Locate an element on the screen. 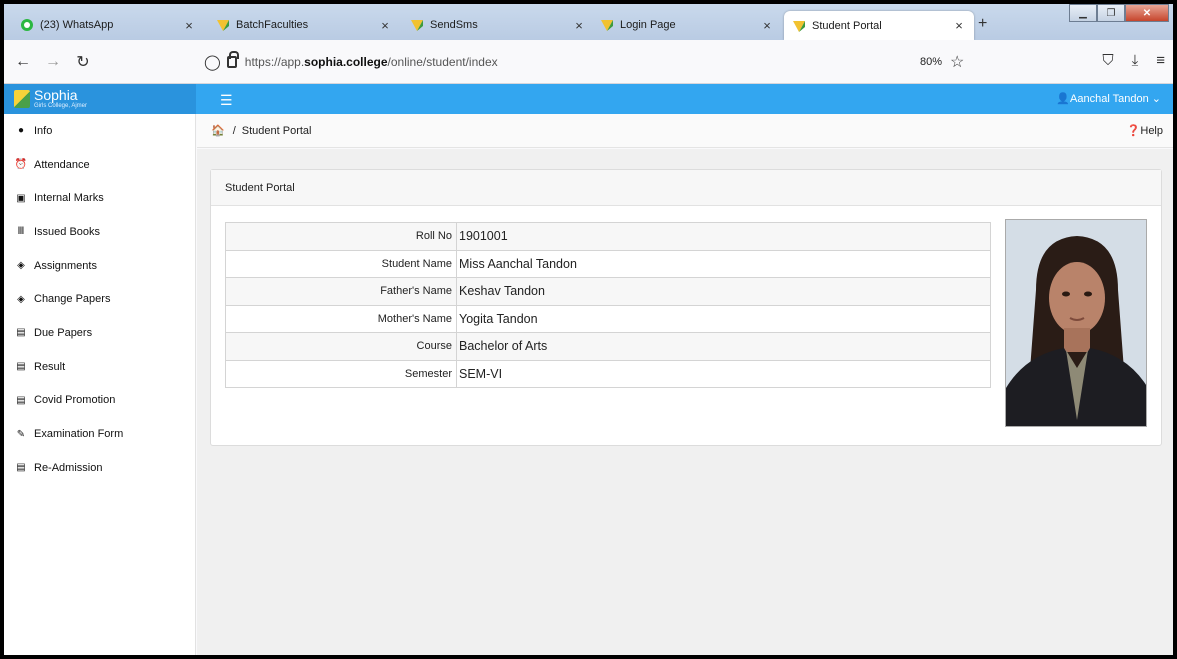  row-label: Course is located at coordinates (341, 346).